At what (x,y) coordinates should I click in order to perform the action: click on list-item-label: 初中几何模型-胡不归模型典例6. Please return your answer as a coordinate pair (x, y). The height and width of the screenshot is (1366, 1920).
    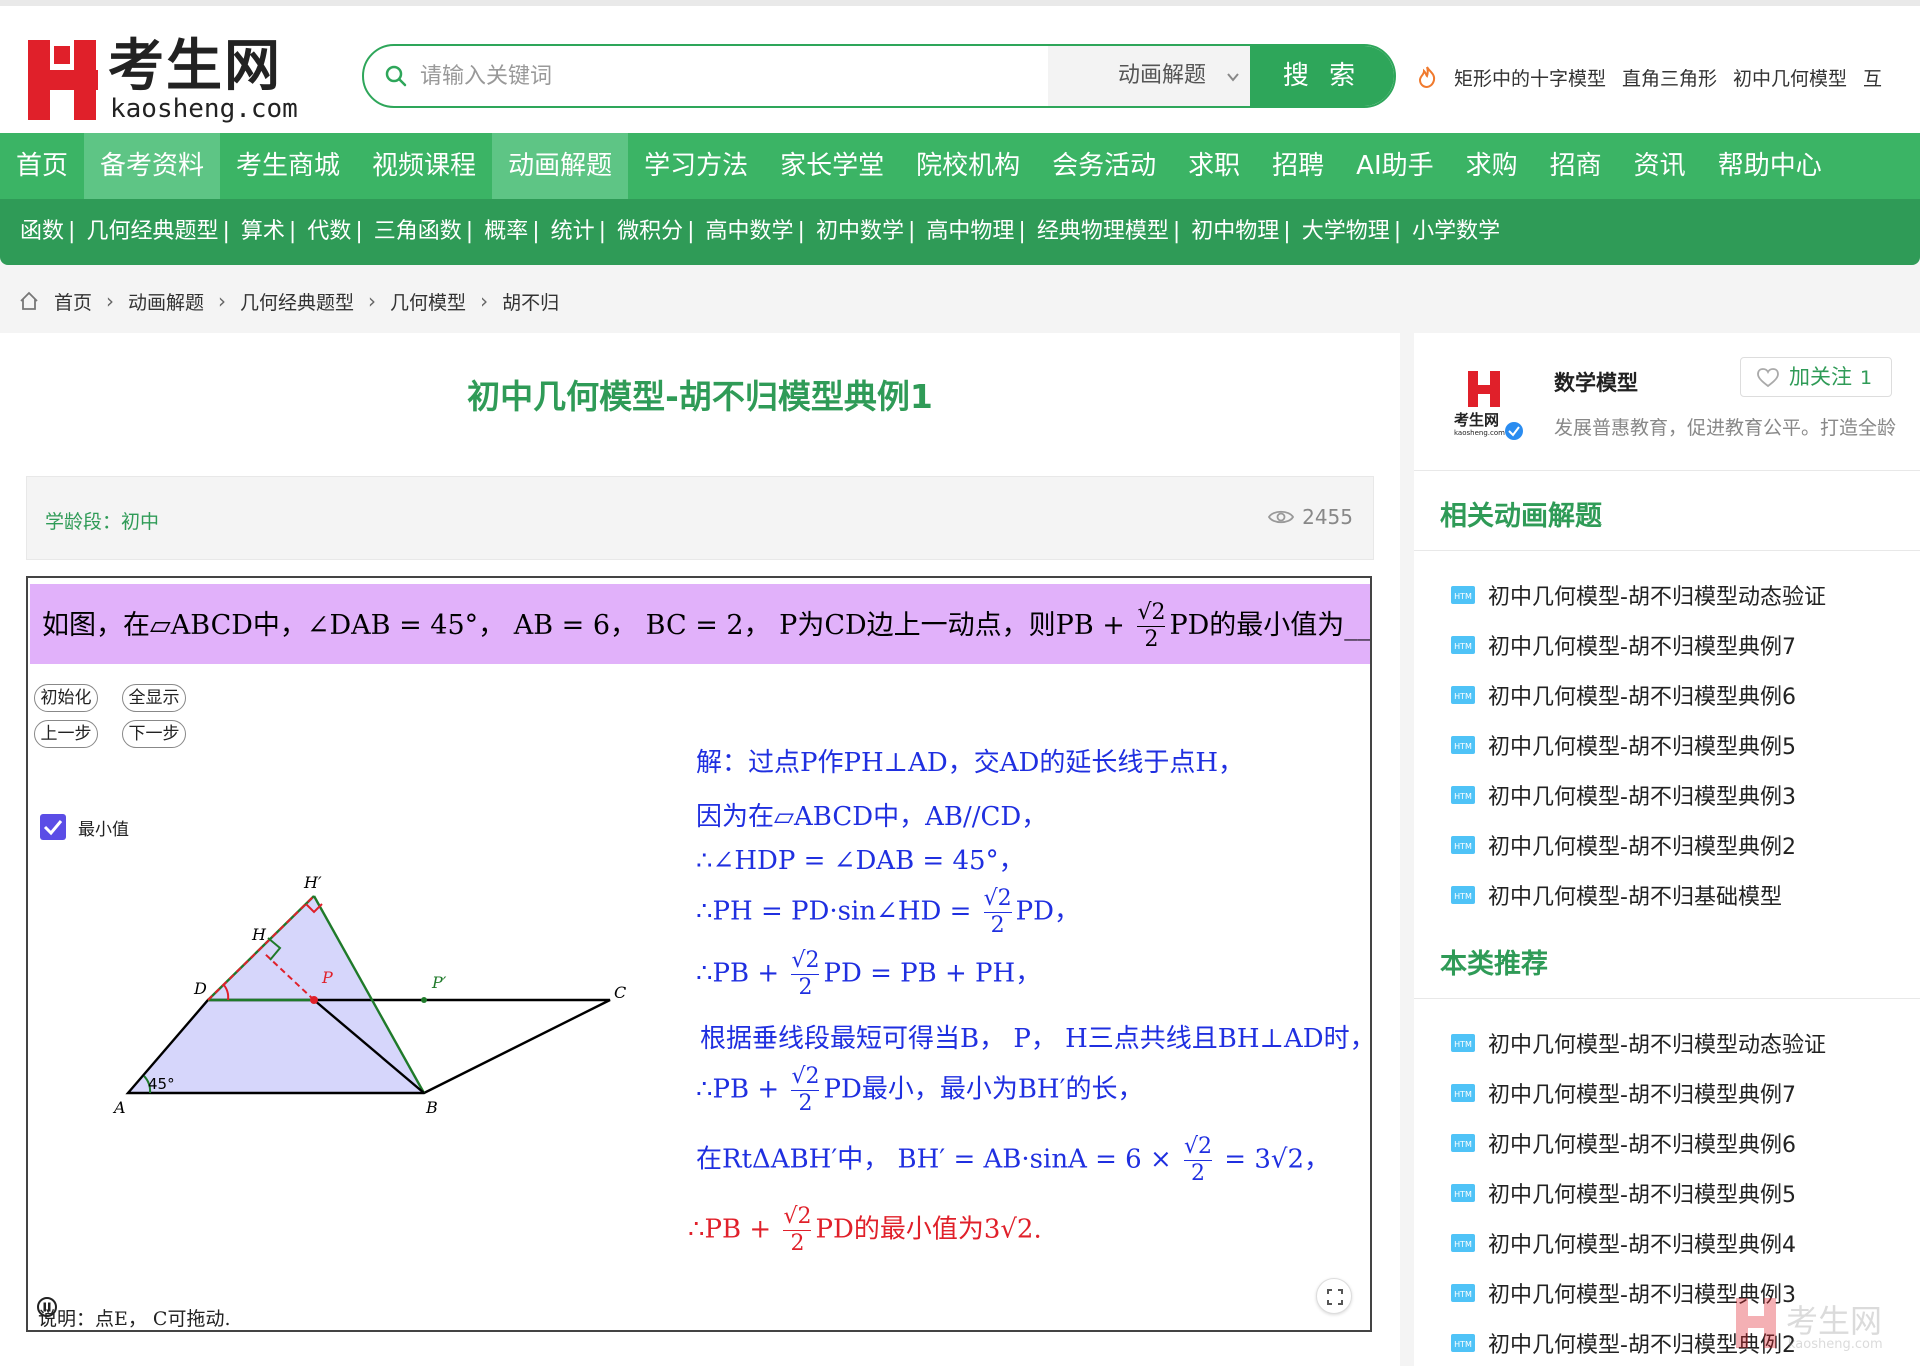
    Looking at the image, I should click on (1642, 1145).